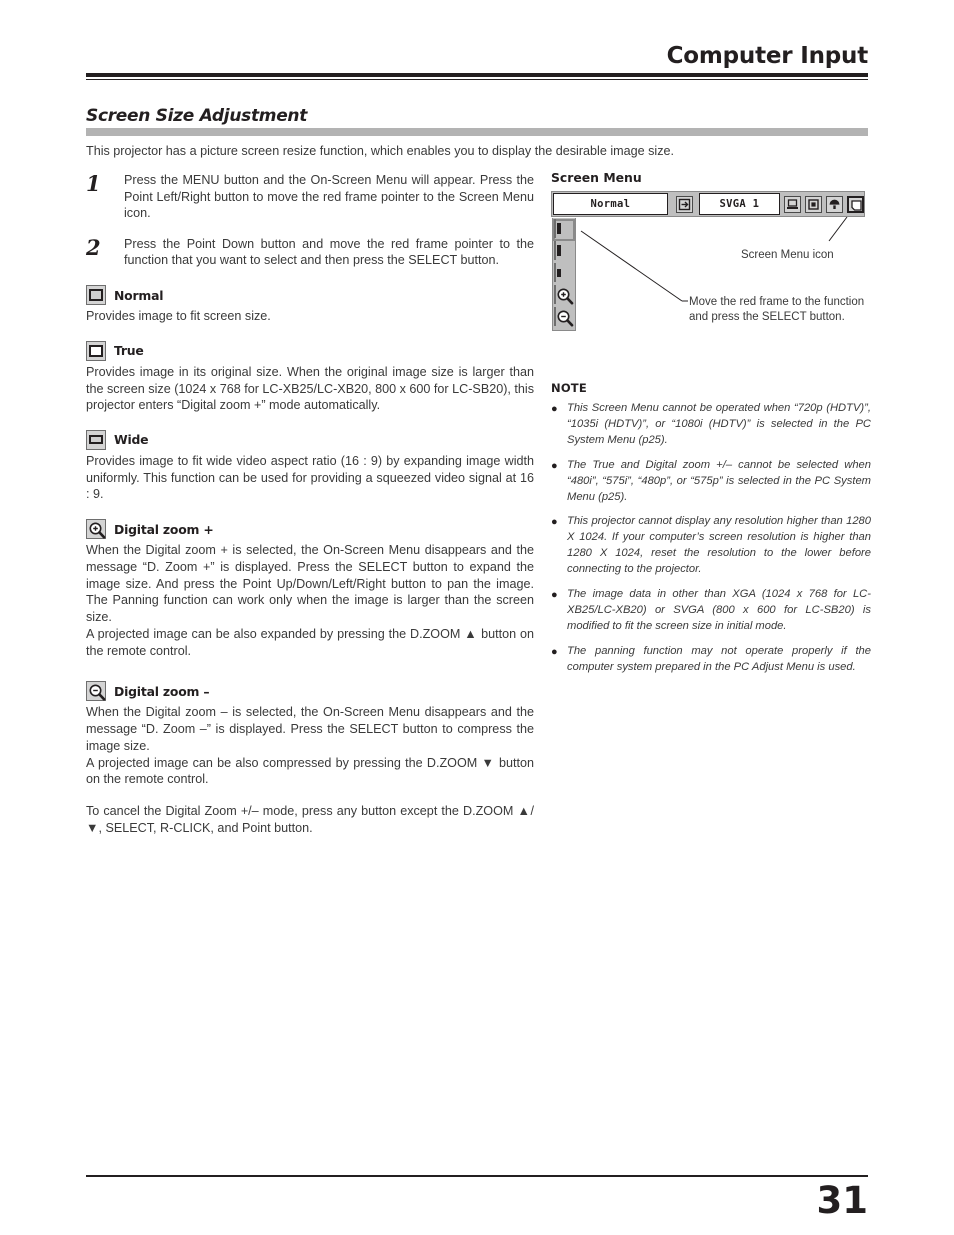  Describe the element at coordinates (310, 691) in the screenshot. I see `feature-digital-zoom-minus-heading: Digital zoom –` at that location.